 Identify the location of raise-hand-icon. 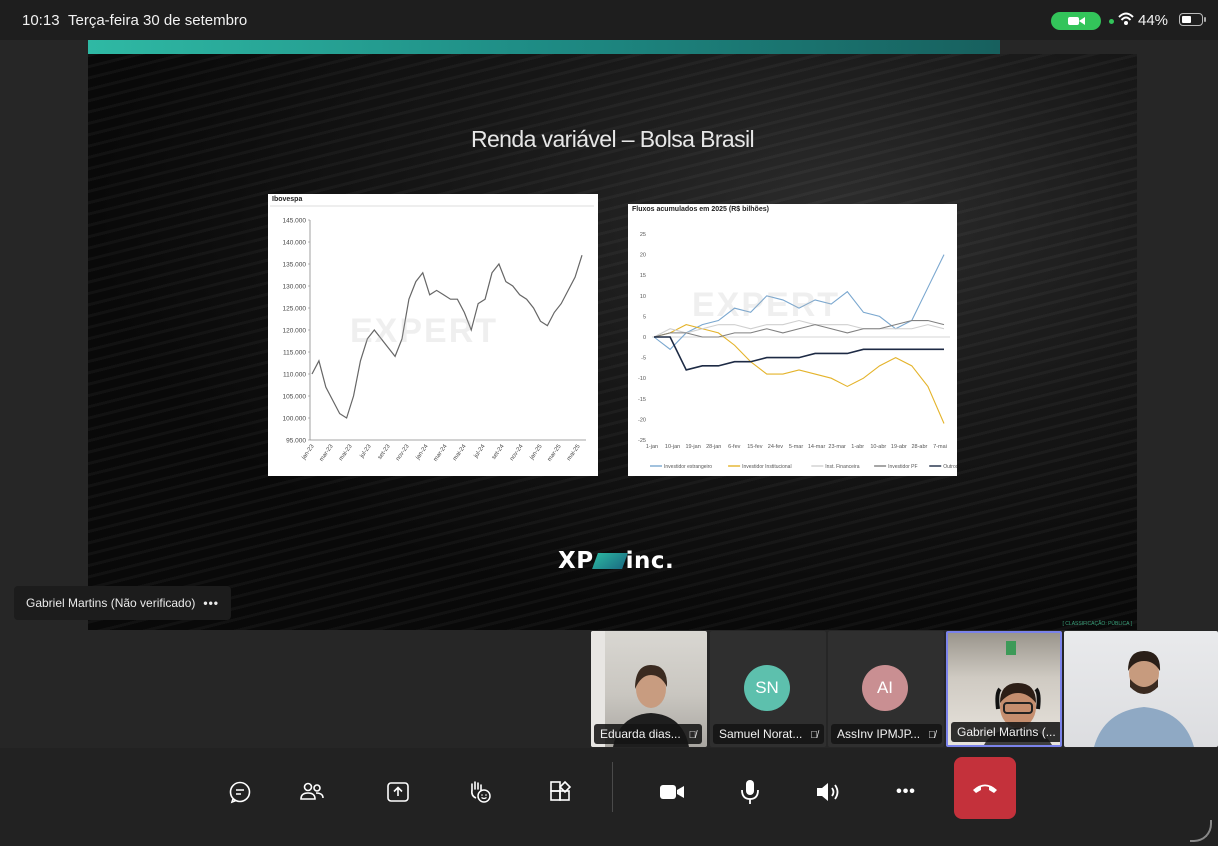
(481, 792).